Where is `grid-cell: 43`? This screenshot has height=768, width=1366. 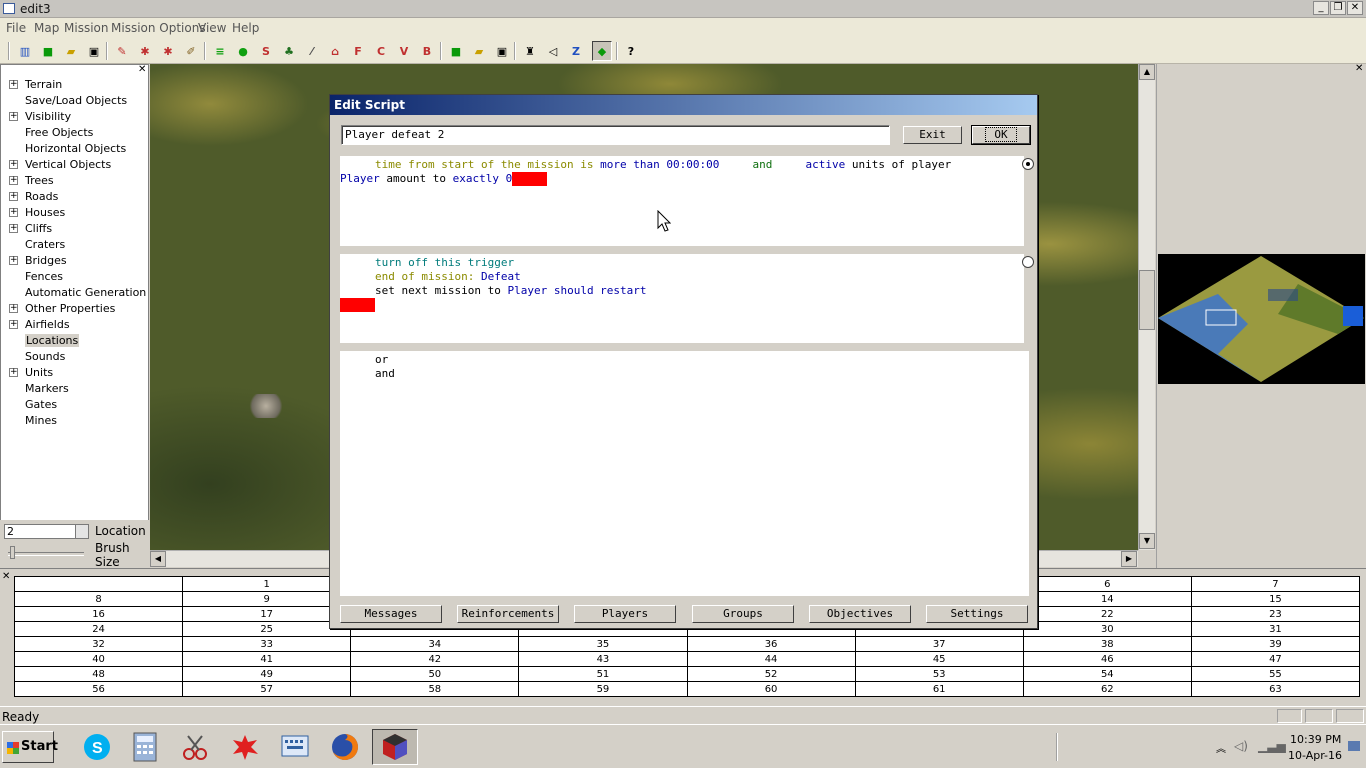
grid-cell: 43 is located at coordinates (603, 659).